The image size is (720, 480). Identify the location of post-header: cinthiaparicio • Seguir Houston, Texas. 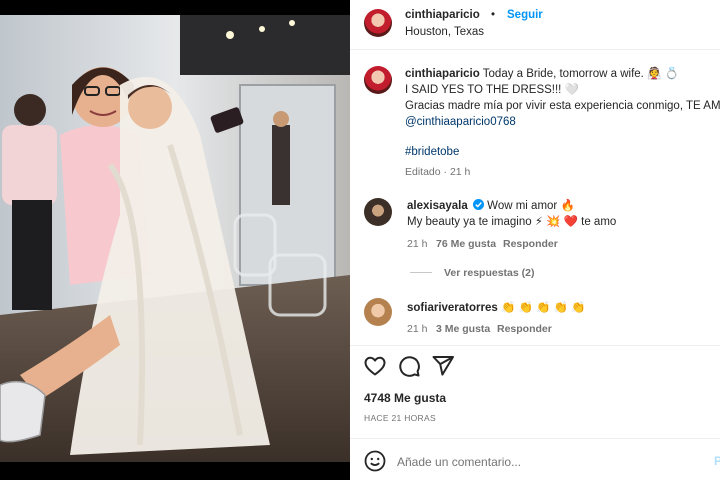
(535, 25).